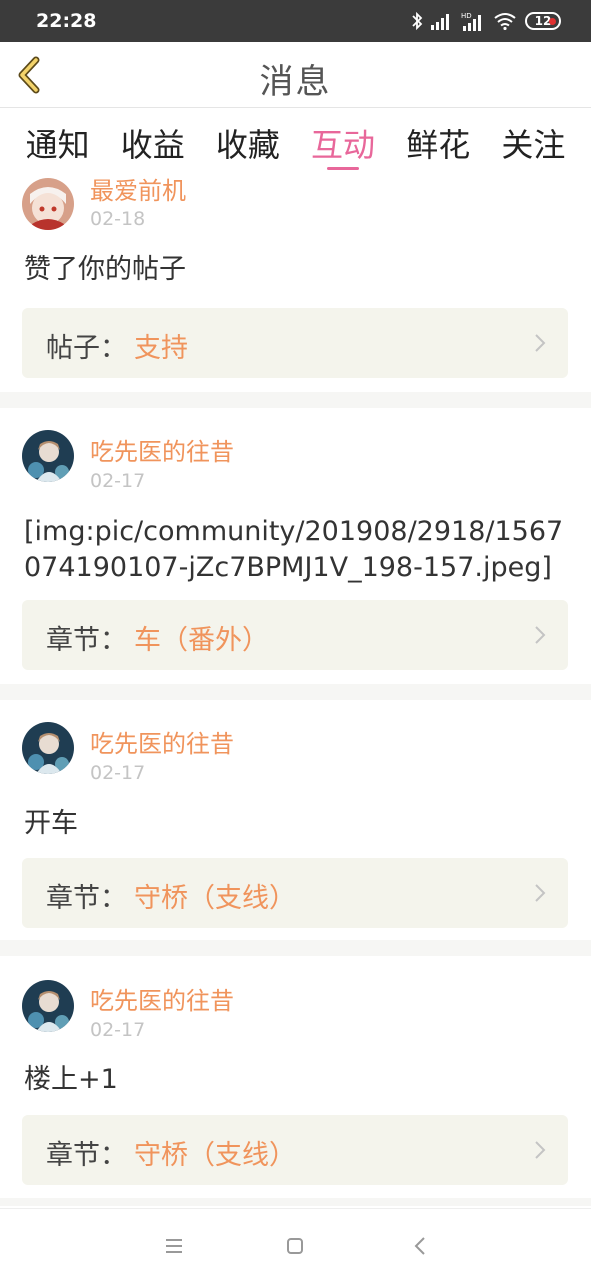  Describe the element at coordinates (51, 823) in the screenshot. I see `message-content: 开车` at that location.